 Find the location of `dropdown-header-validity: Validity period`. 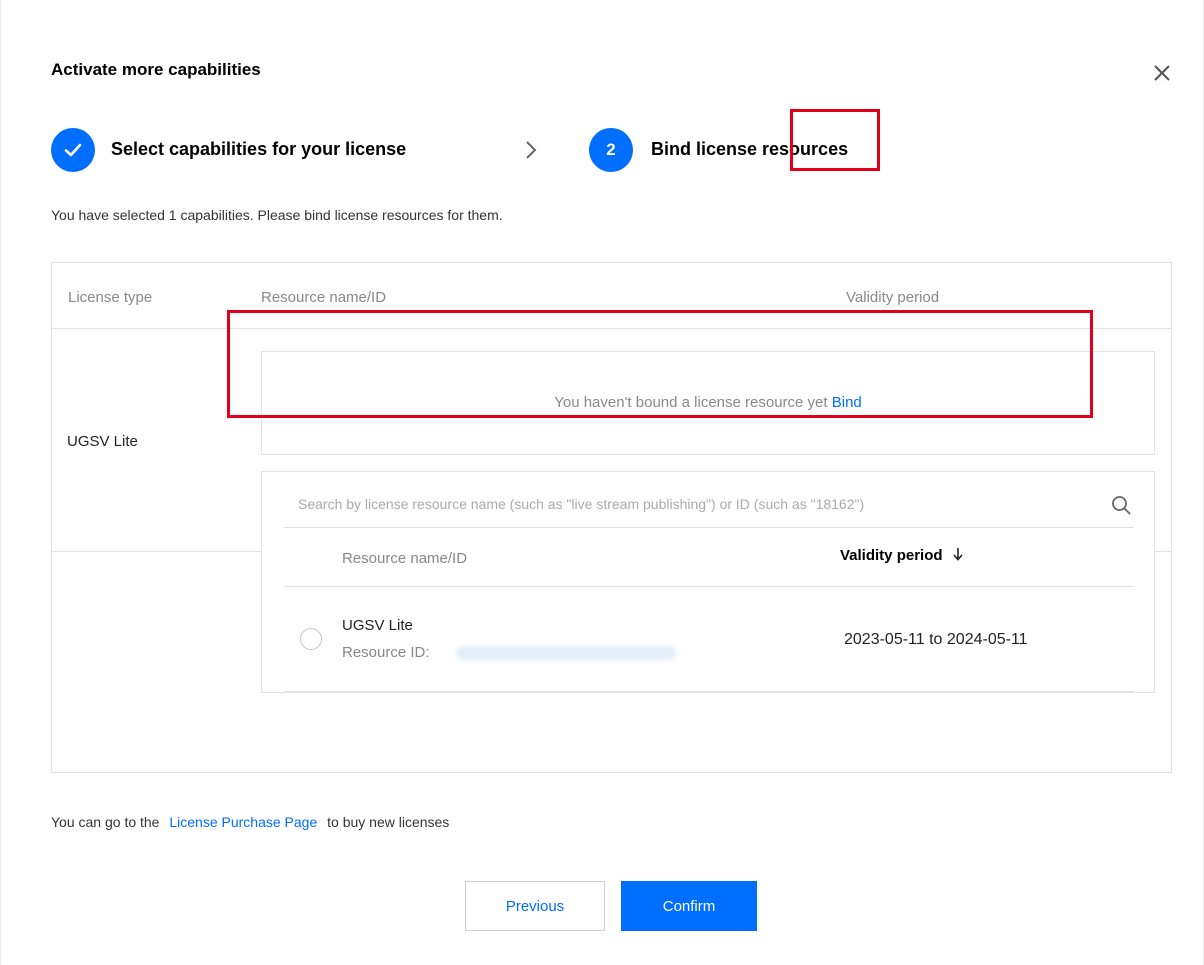

dropdown-header-validity: Validity period is located at coordinates (902, 555).